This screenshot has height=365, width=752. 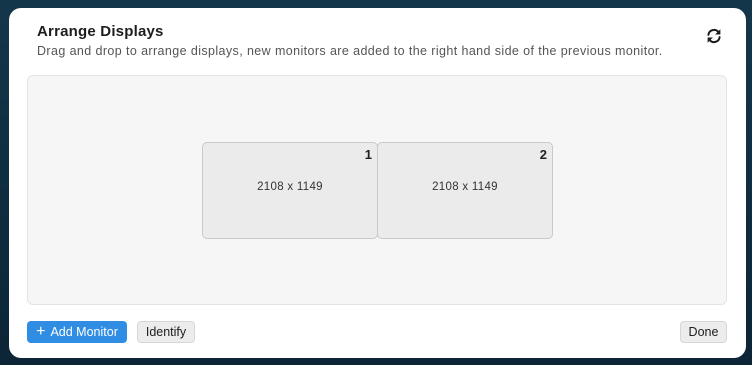 What do you see at coordinates (41, 331) in the screenshot?
I see `plus-icon: +` at bounding box center [41, 331].